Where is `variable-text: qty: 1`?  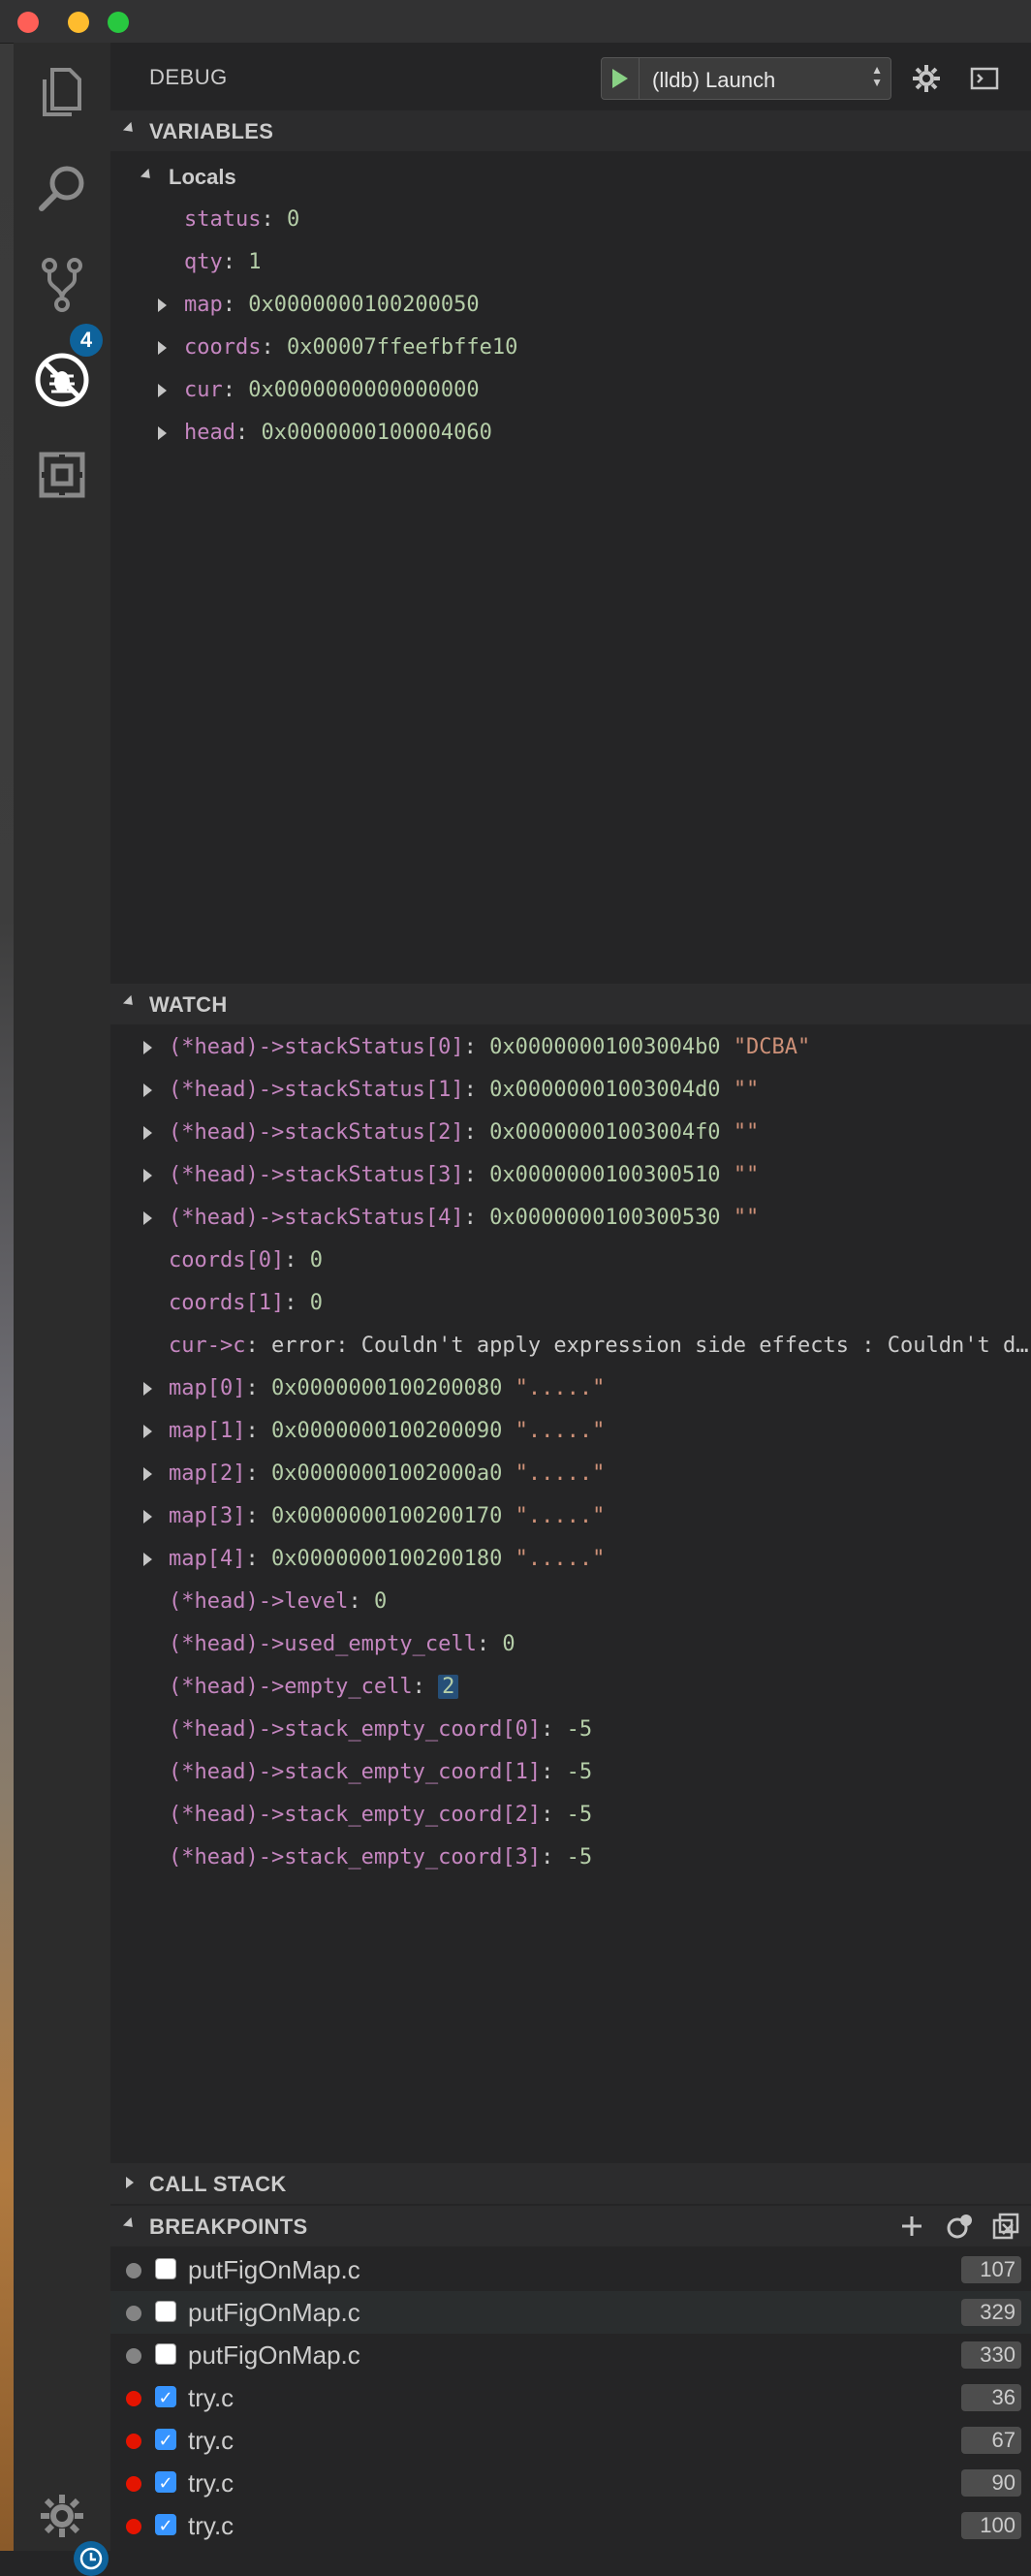 variable-text: qty: 1 is located at coordinates (223, 262).